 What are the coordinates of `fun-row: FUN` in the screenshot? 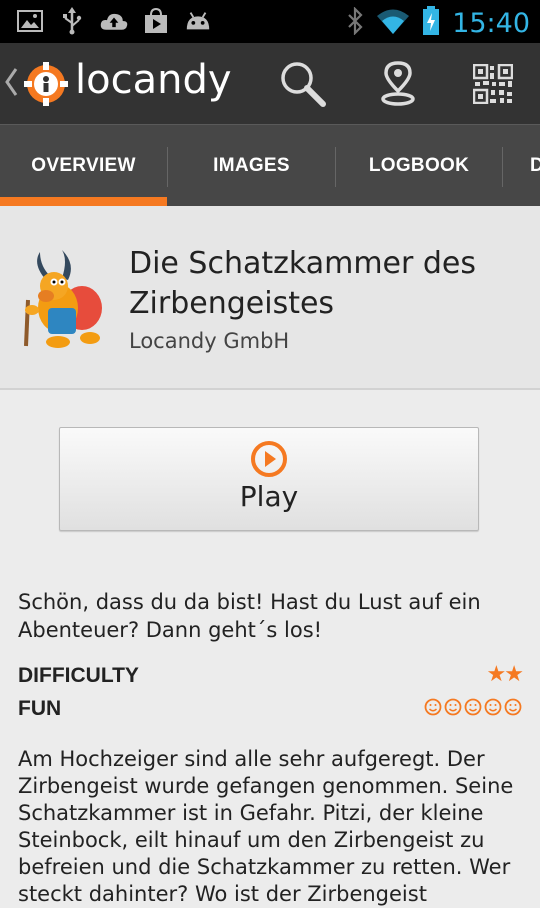 It's located at (270, 713).